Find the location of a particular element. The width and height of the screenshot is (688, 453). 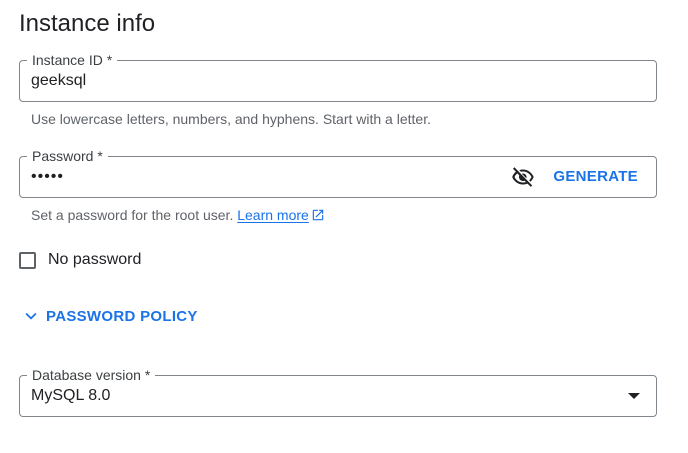

section-title: Instance info is located at coordinates (87, 23).